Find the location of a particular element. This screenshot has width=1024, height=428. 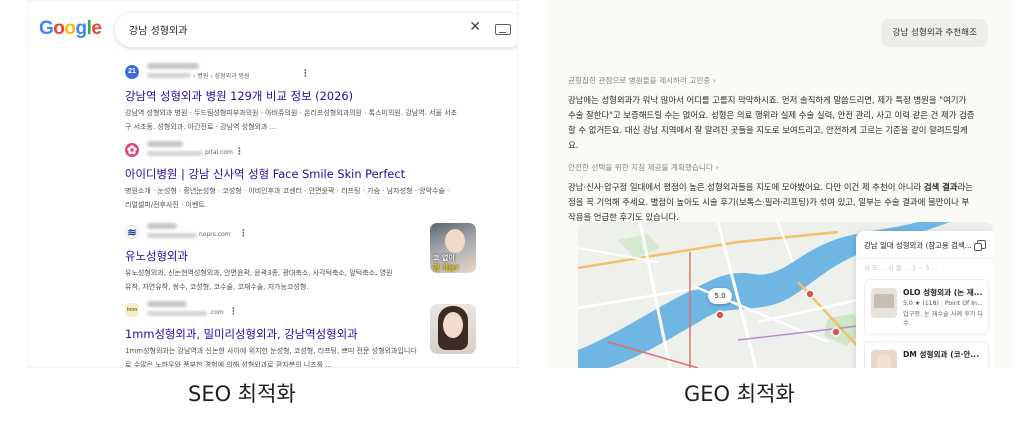

result-snippet-line: 리얼셀피/전후사진 · 이벤트. is located at coordinates (166, 205).